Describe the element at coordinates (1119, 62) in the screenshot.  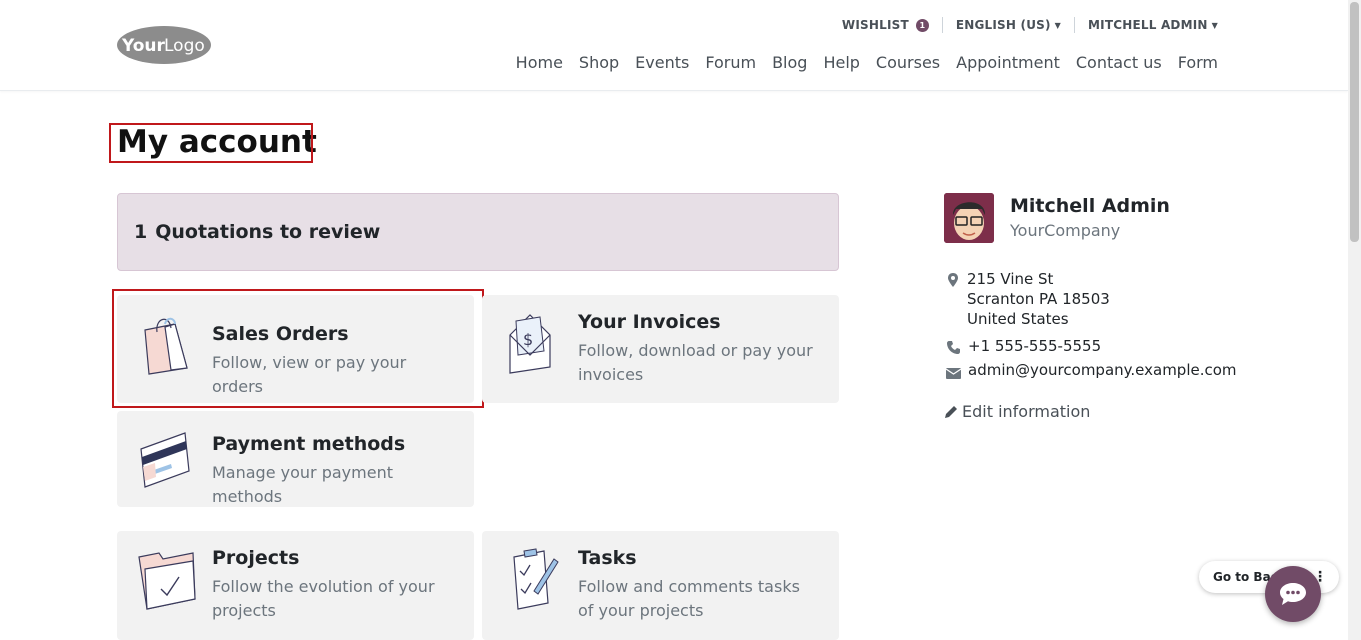
I see `nav-contact-us: Contact us` at that location.